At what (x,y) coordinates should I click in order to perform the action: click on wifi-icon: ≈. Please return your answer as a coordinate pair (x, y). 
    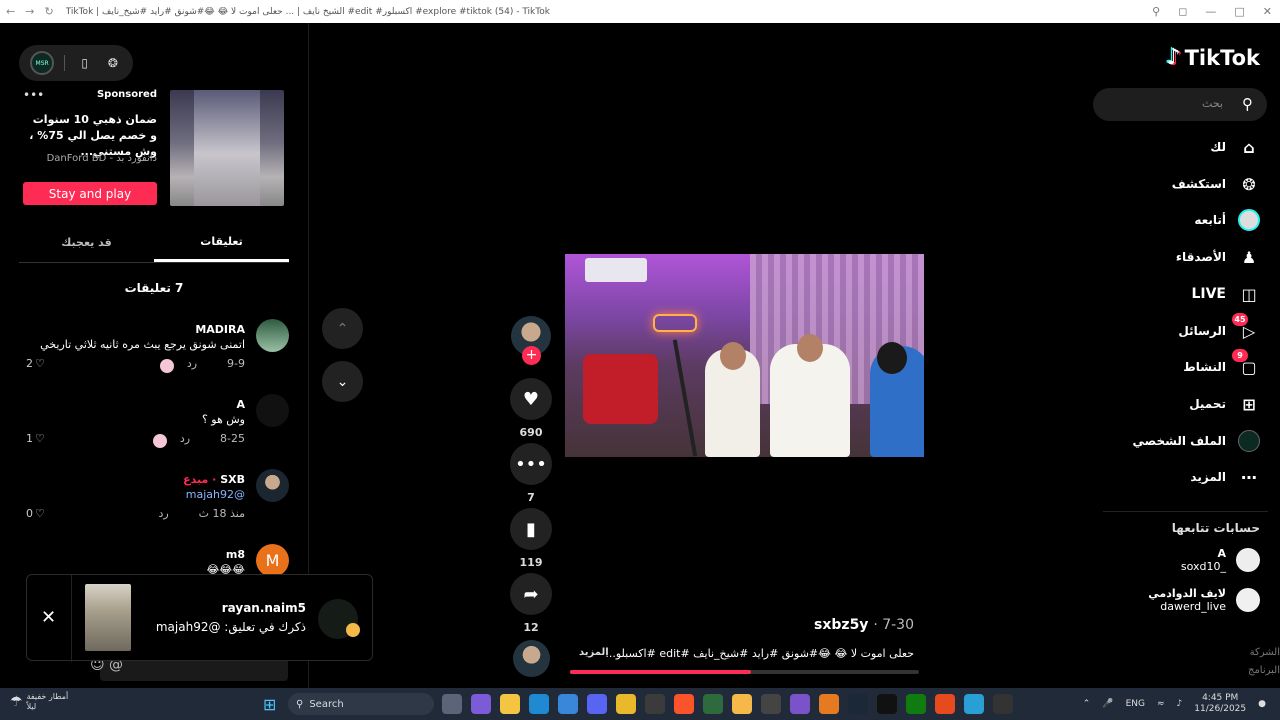
    Looking at the image, I should click on (1161, 704).